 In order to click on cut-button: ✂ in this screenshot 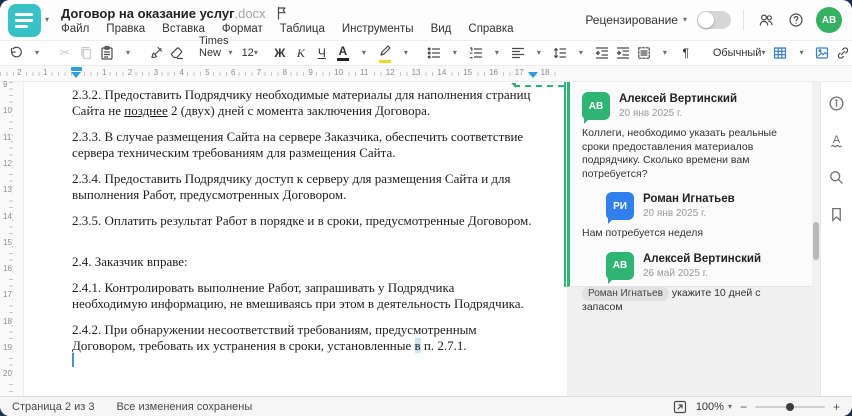, I will do `click(65, 53)`.